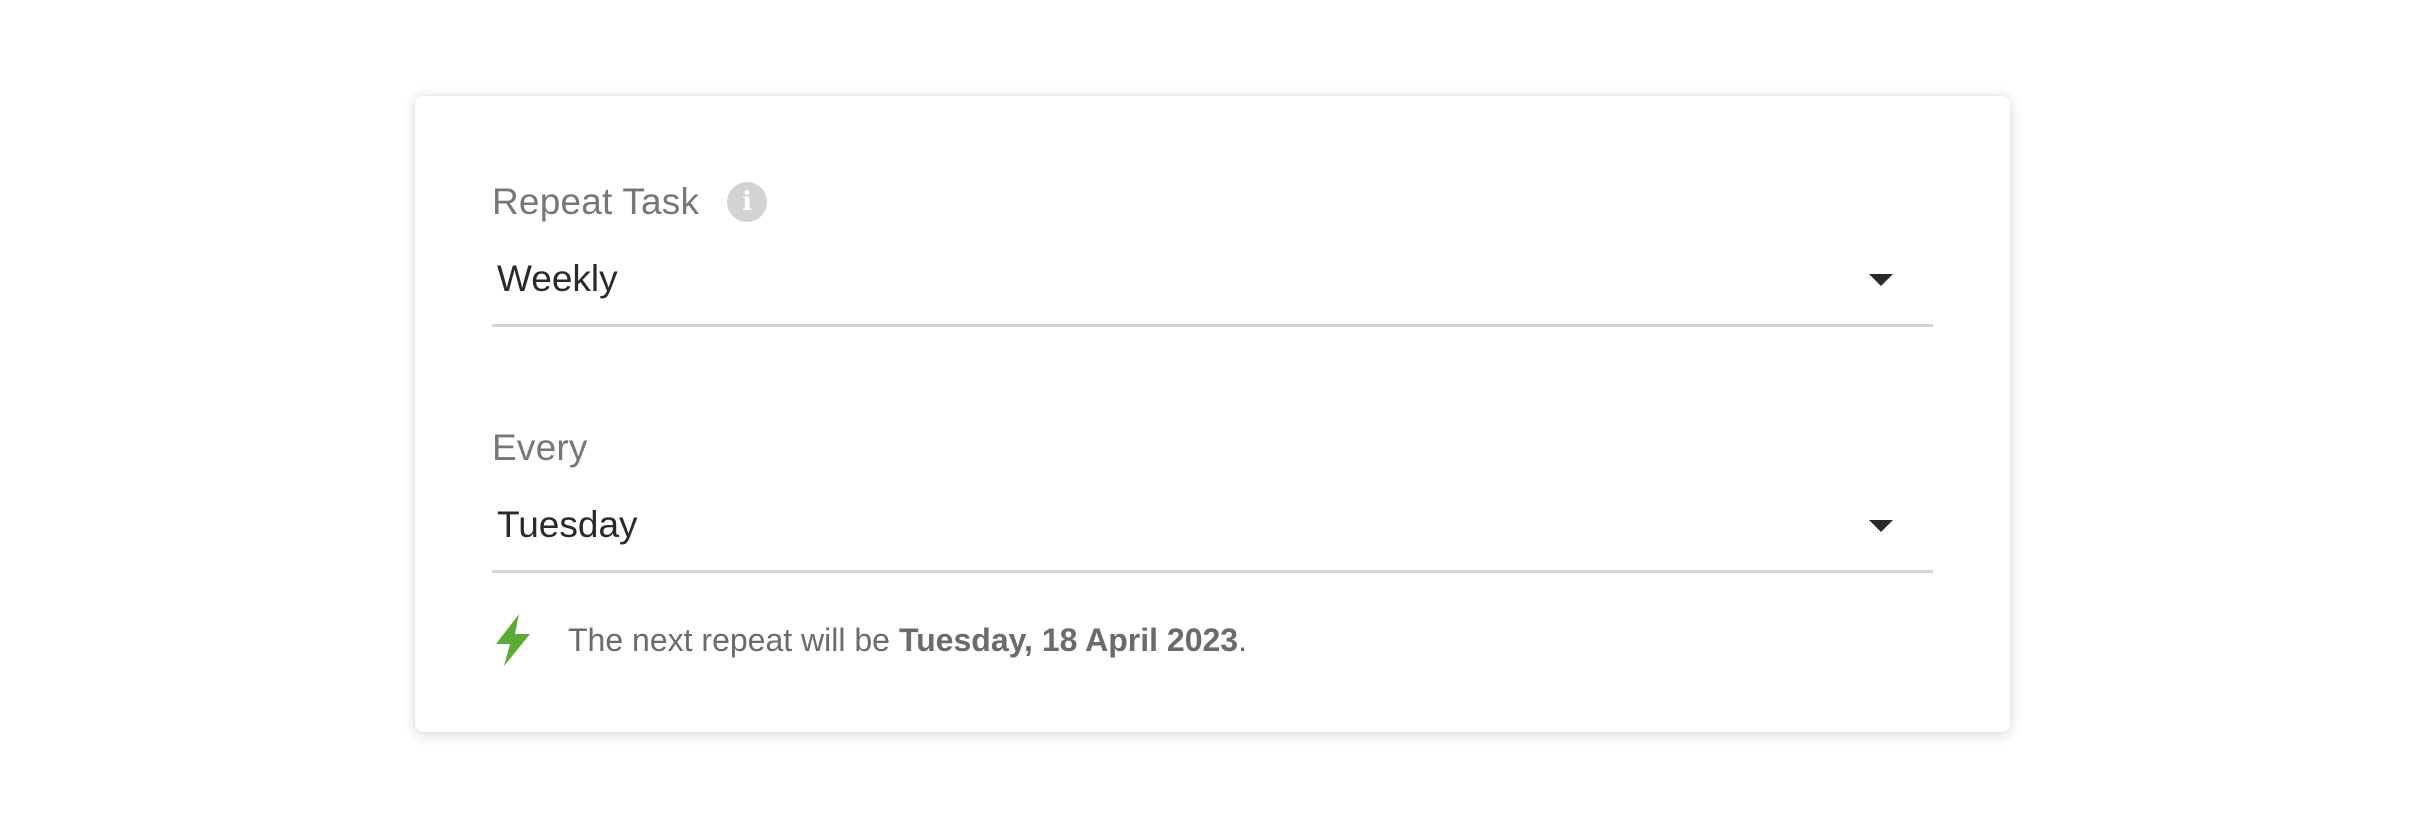  I want to click on every-field: Every Tuesday, so click(1212, 495).